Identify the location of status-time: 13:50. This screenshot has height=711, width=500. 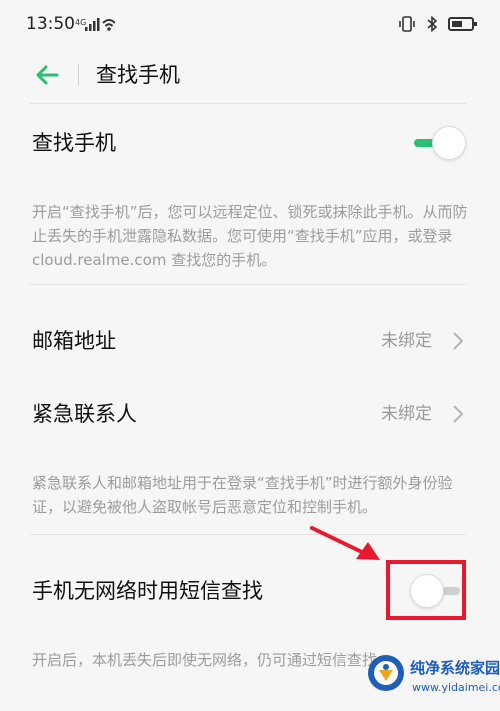
(50, 24).